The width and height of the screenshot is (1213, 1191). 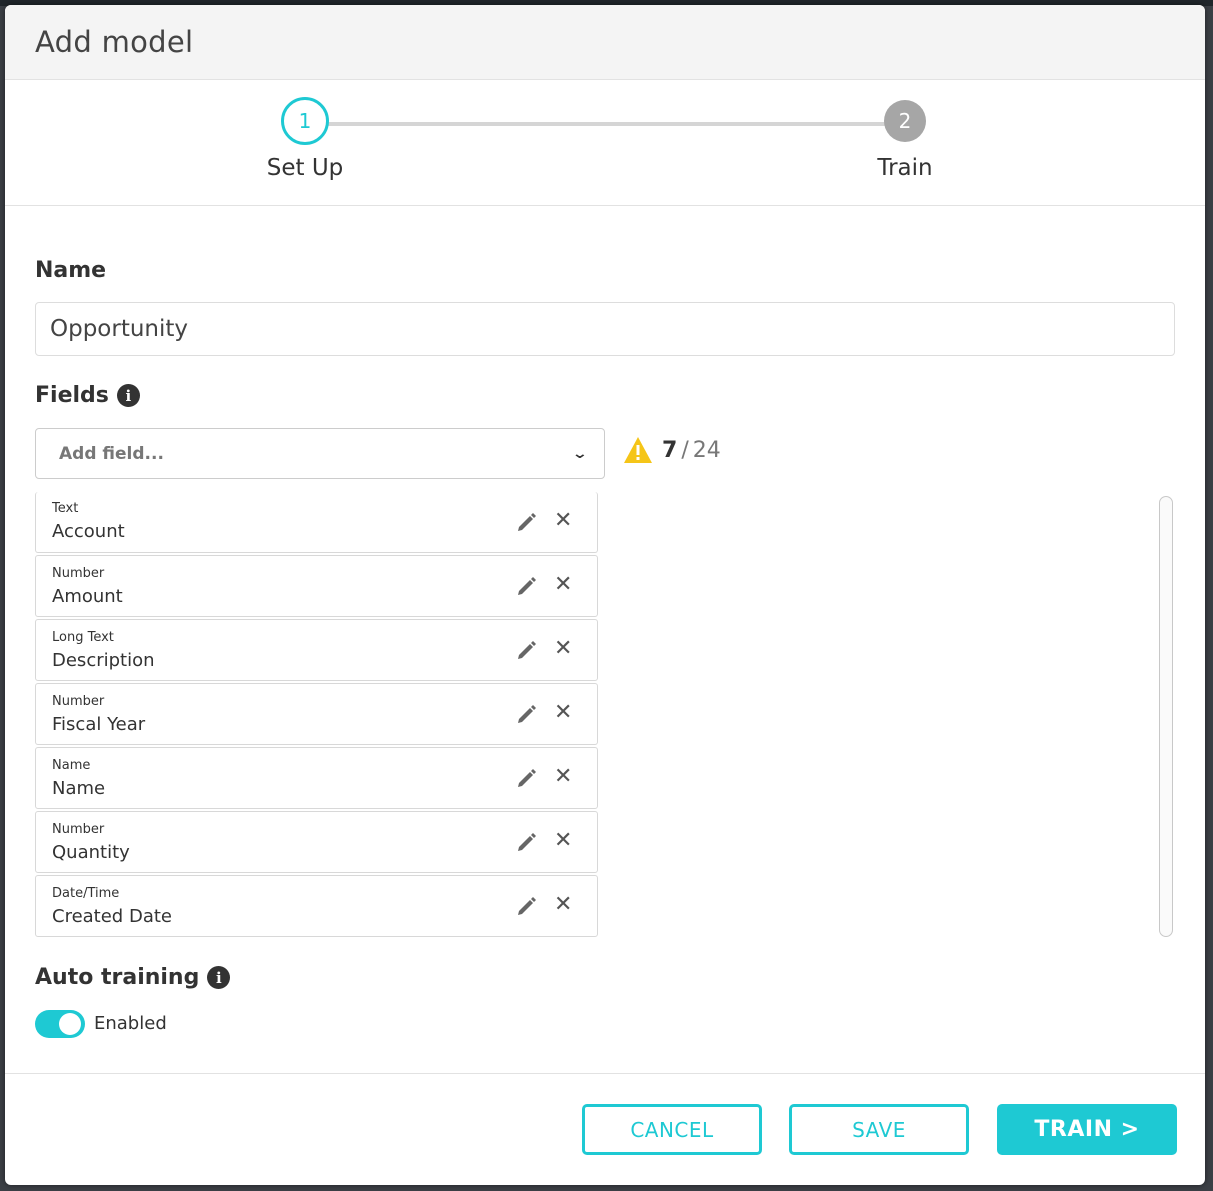 What do you see at coordinates (316, 586) in the screenshot?
I see `field-item-amount: Number Amount ✕` at bounding box center [316, 586].